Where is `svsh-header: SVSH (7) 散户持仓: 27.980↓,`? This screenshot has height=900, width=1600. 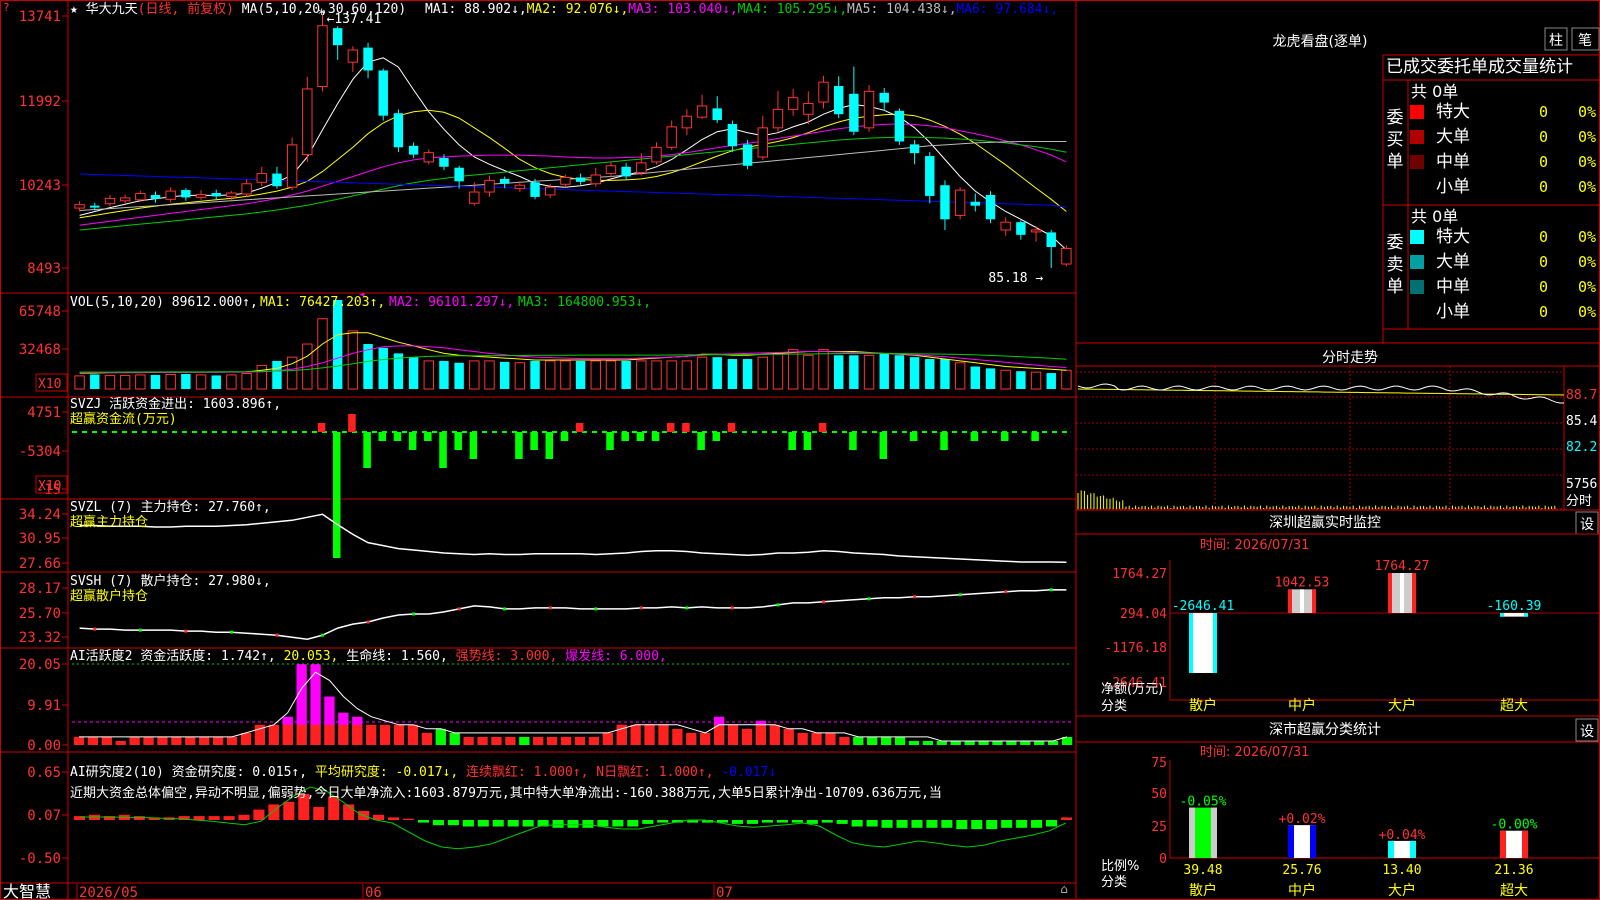 svsh-header: SVSH (7) 散户持仓: 27.980↓, is located at coordinates (170, 581).